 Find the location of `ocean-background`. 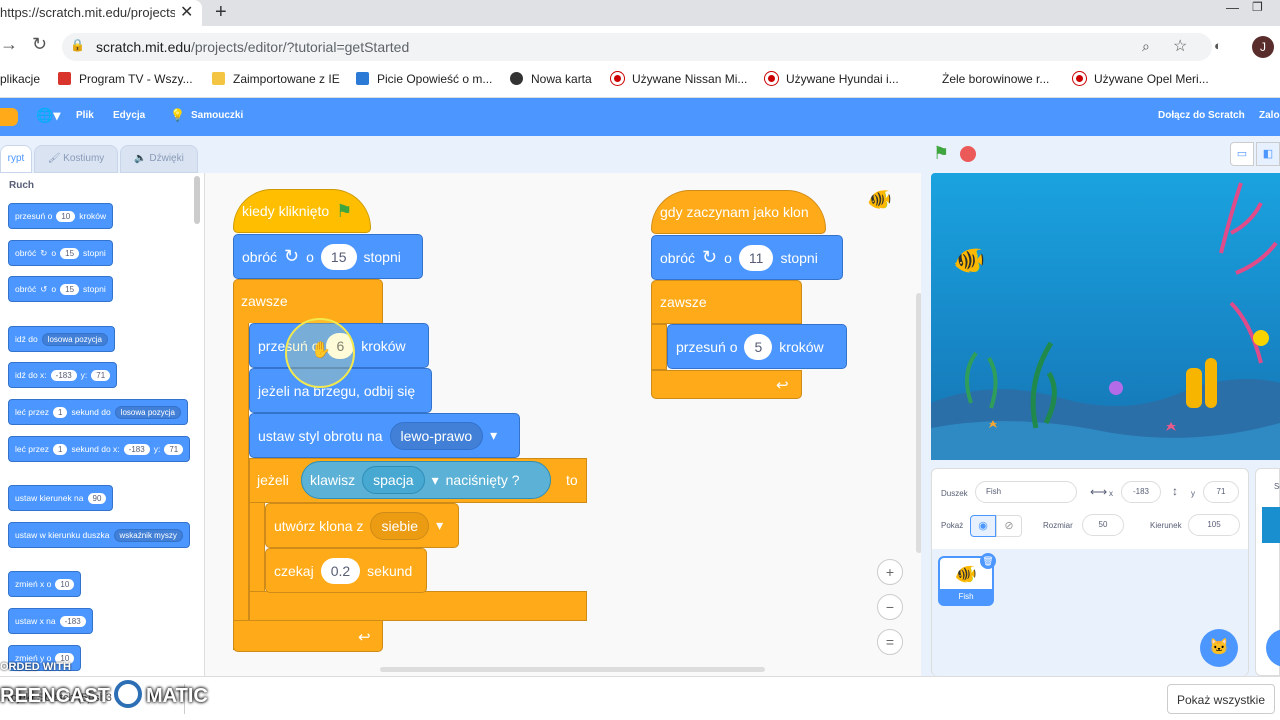

ocean-background is located at coordinates (1105, 321).